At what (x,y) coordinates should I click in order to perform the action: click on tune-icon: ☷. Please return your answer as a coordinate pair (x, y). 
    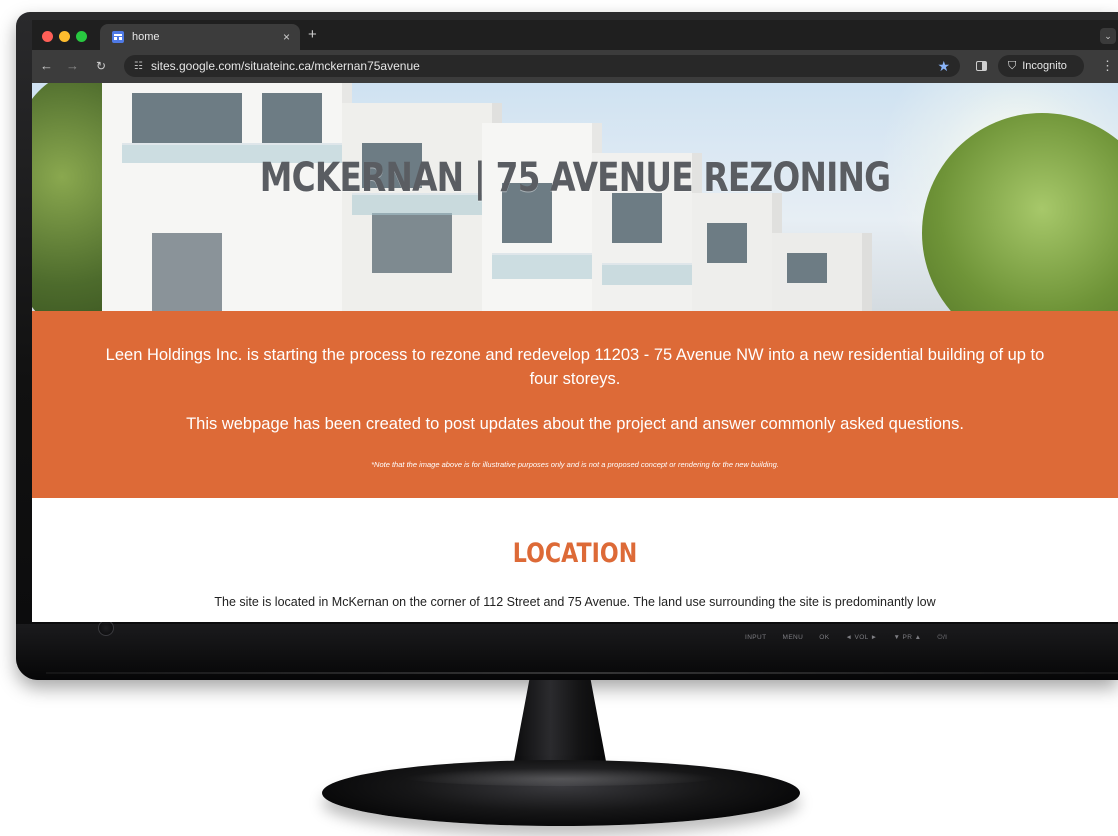
    Looking at the image, I should click on (138, 66).